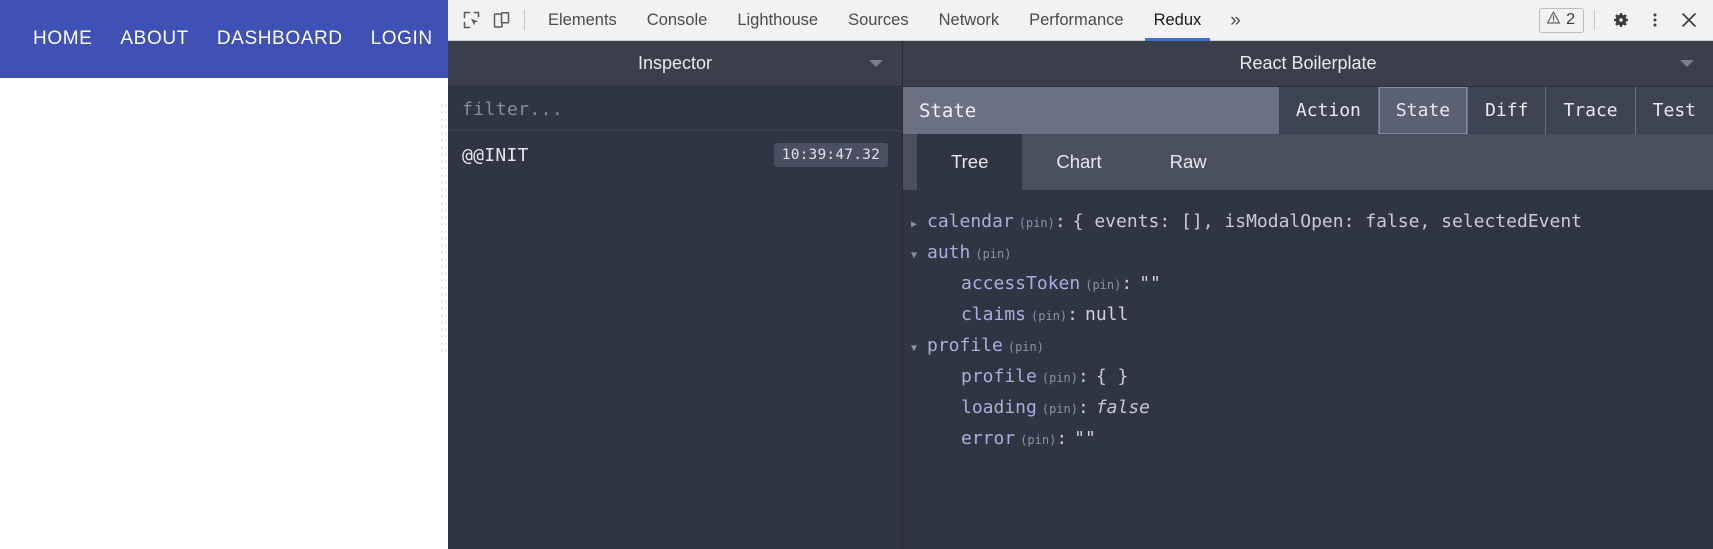  I want to click on filter-input, so click(682, 109).